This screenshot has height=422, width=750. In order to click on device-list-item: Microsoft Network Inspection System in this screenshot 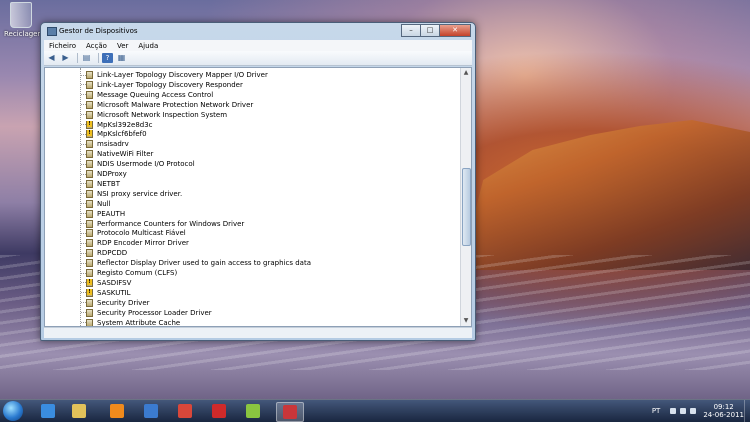, I will do `click(154, 115)`.